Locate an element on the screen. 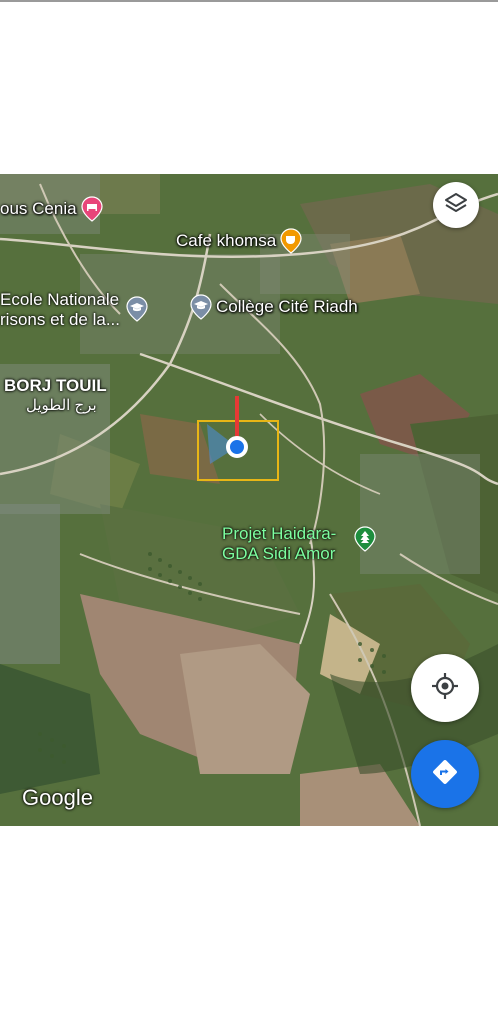 The image size is (498, 1024). place-park-label-line2: GDA Sidi Amor is located at coordinates (279, 553).